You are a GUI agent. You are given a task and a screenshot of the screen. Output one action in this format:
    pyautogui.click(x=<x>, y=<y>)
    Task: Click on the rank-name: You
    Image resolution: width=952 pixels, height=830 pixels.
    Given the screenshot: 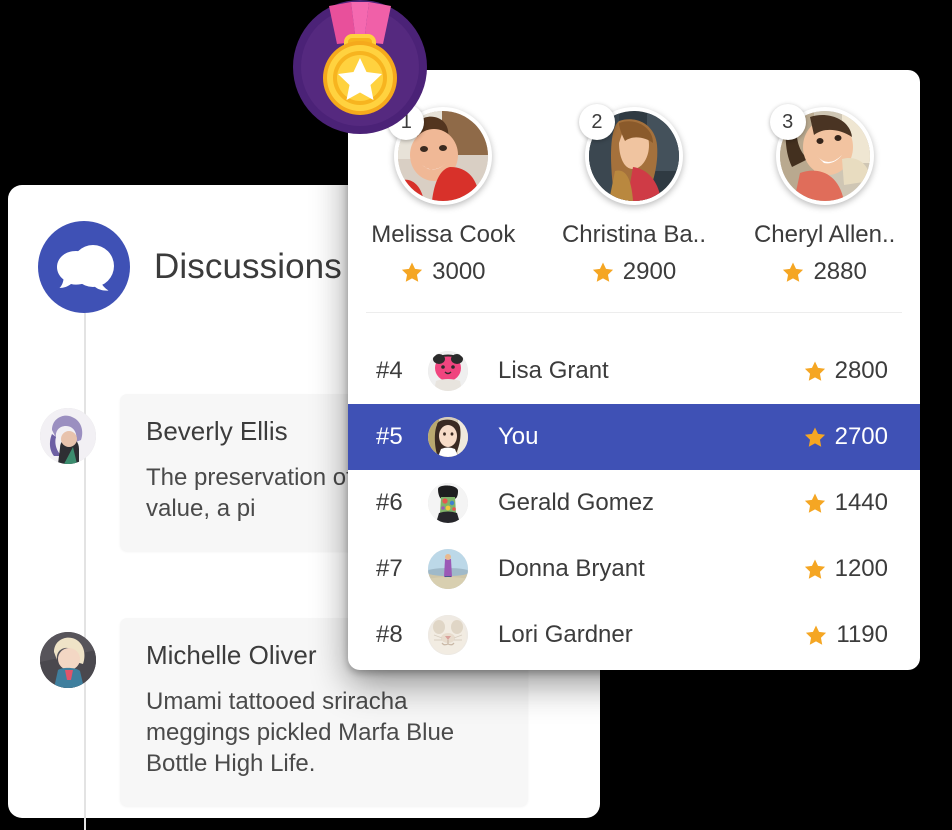 What is the action you would take?
    pyautogui.click(x=518, y=436)
    